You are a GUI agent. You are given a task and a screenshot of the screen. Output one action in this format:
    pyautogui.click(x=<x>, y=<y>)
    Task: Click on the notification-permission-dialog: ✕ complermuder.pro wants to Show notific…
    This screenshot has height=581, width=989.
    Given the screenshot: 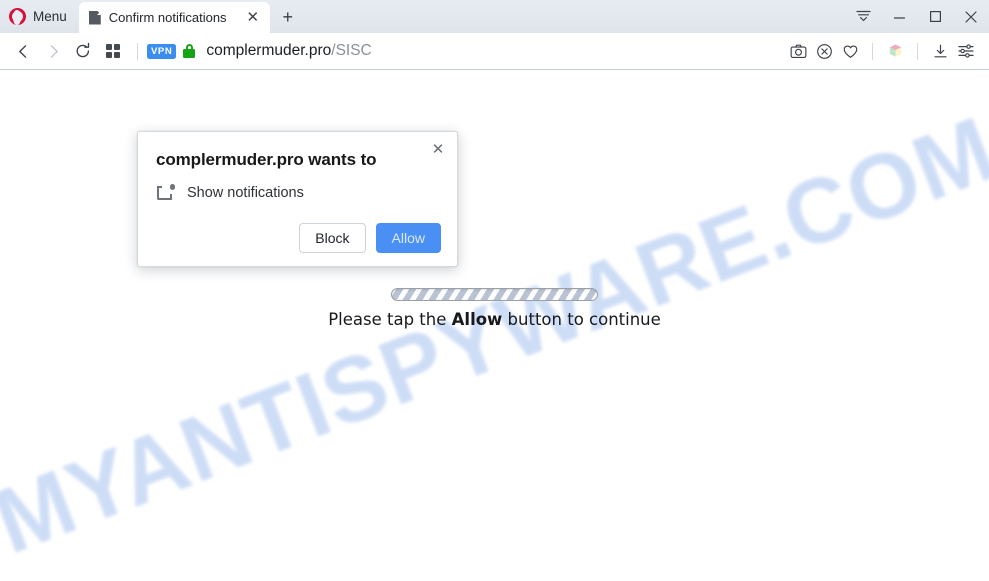 What is the action you would take?
    pyautogui.click(x=297, y=199)
    